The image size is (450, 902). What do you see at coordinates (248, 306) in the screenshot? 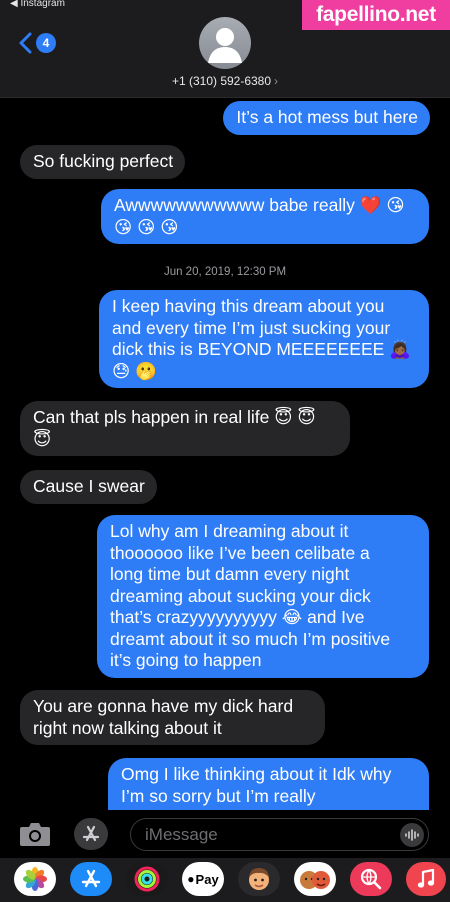
I see `message-line: I keep having this dream about you` at bounding box center [248, 306].